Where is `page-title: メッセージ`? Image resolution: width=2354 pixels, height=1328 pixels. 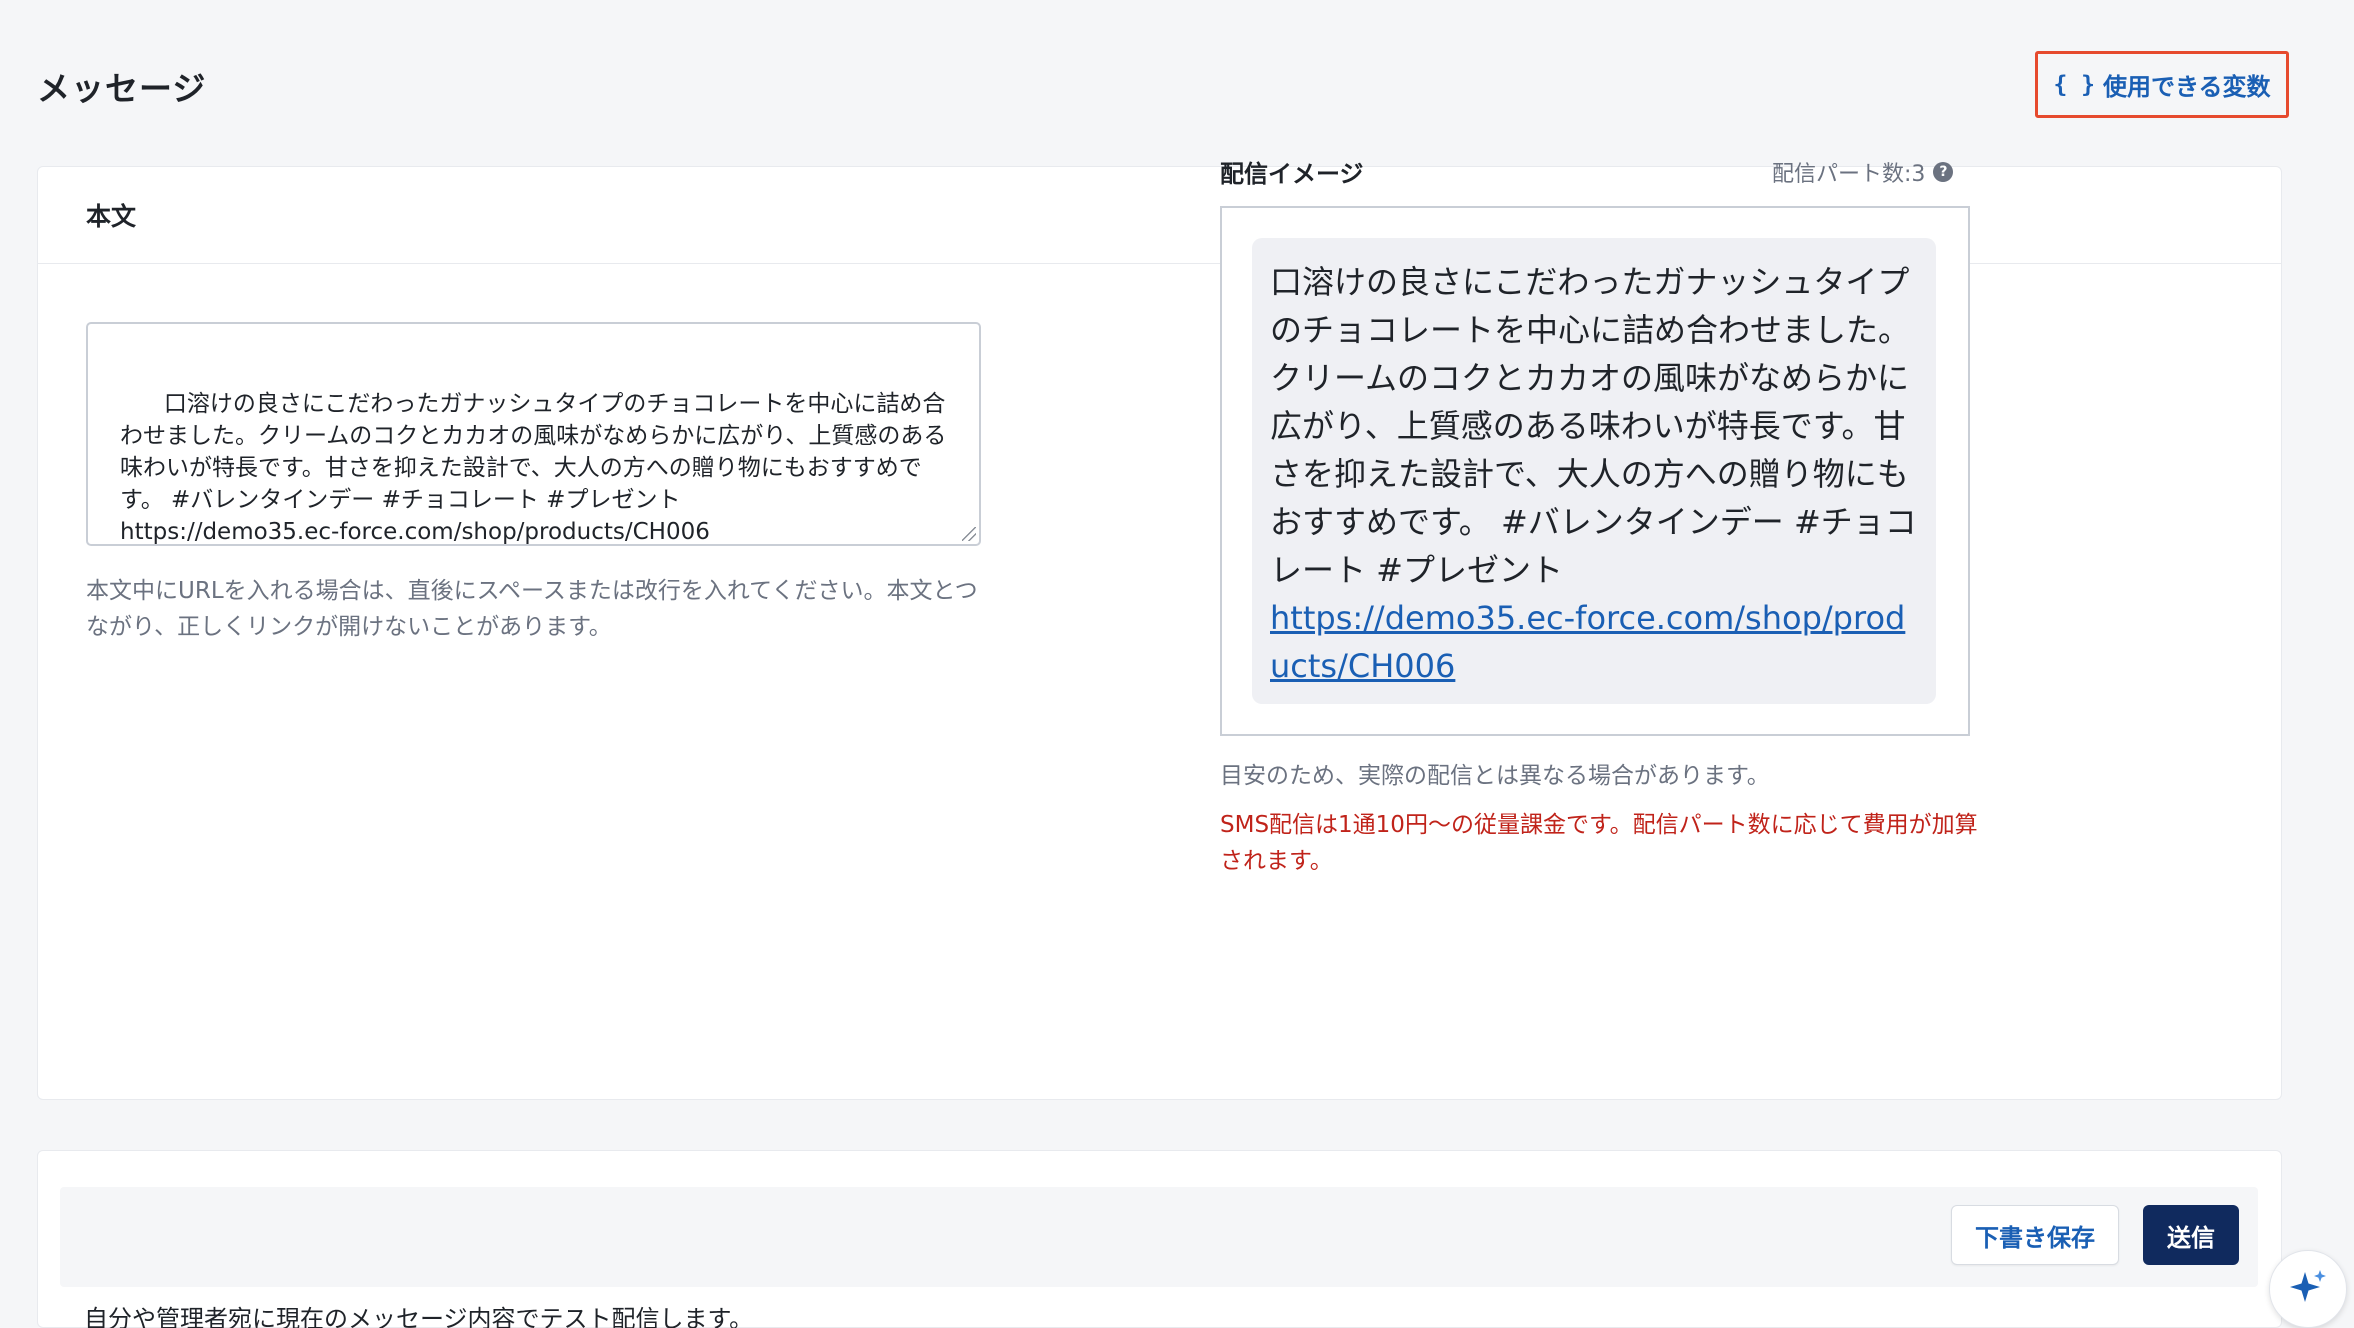
page-title: メッセージ is located at coordinates (122, 88).